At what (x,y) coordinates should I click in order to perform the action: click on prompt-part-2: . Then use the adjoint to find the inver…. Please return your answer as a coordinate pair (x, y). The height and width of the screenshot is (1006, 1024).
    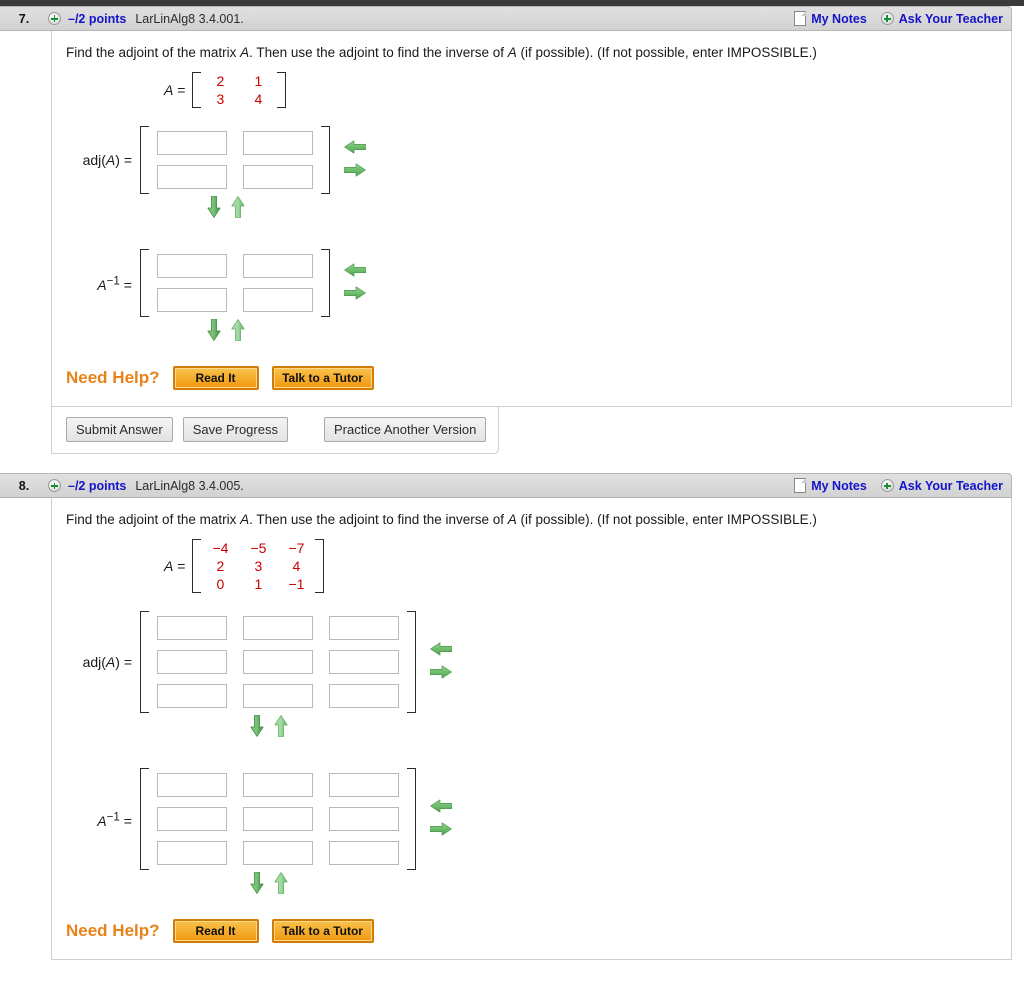
    Looking at the image, I should click on (378, 52).